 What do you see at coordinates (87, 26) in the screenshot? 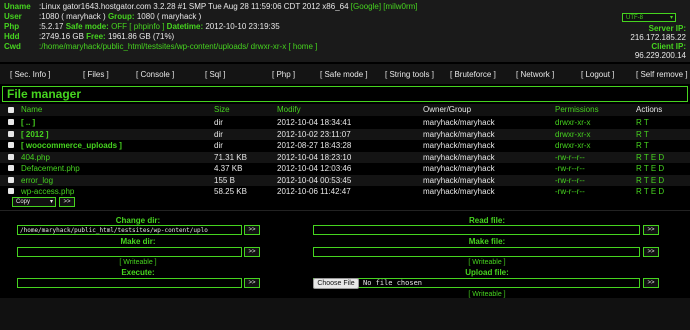
I see `safe-mode-label: Safe mode:` at bounding box center [87, 26].